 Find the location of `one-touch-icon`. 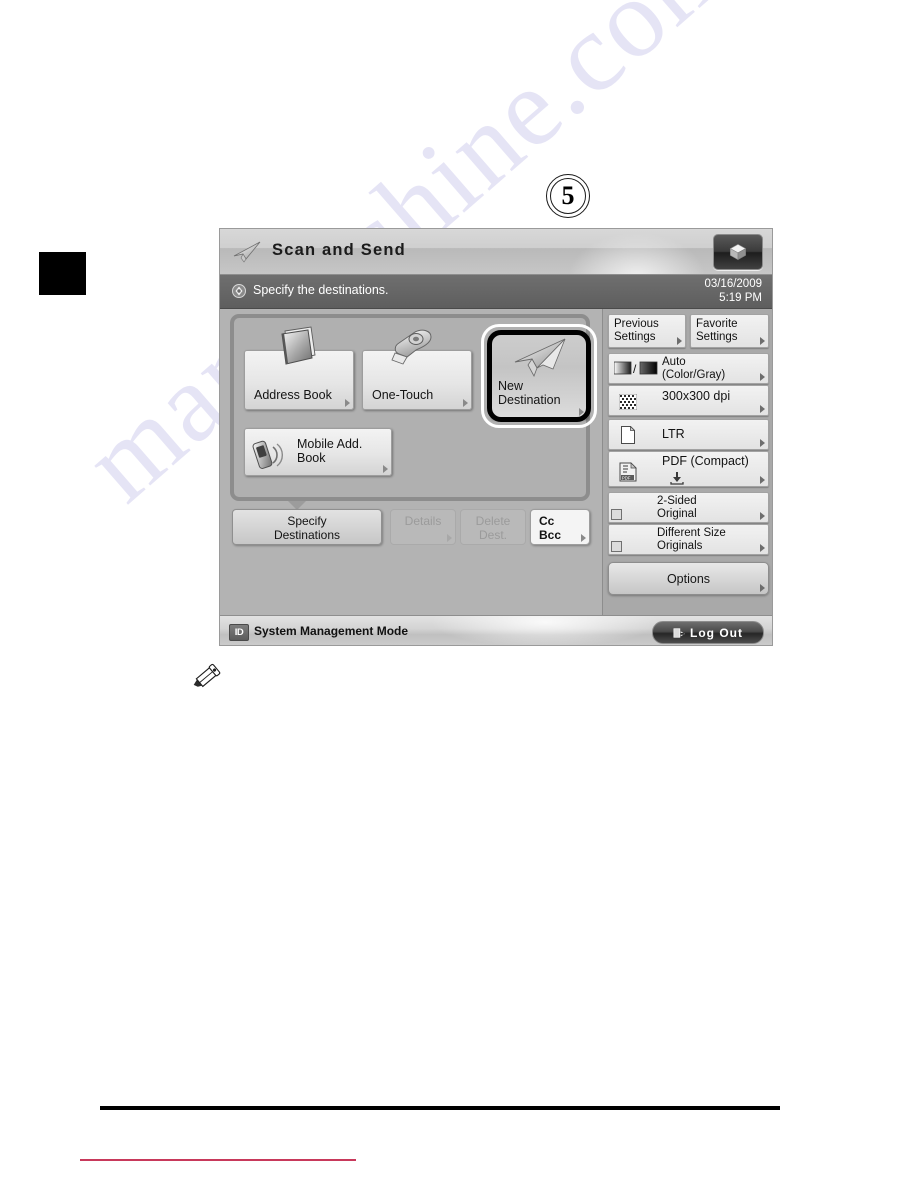

one-touch-icon is located at coordinates (411, 349).